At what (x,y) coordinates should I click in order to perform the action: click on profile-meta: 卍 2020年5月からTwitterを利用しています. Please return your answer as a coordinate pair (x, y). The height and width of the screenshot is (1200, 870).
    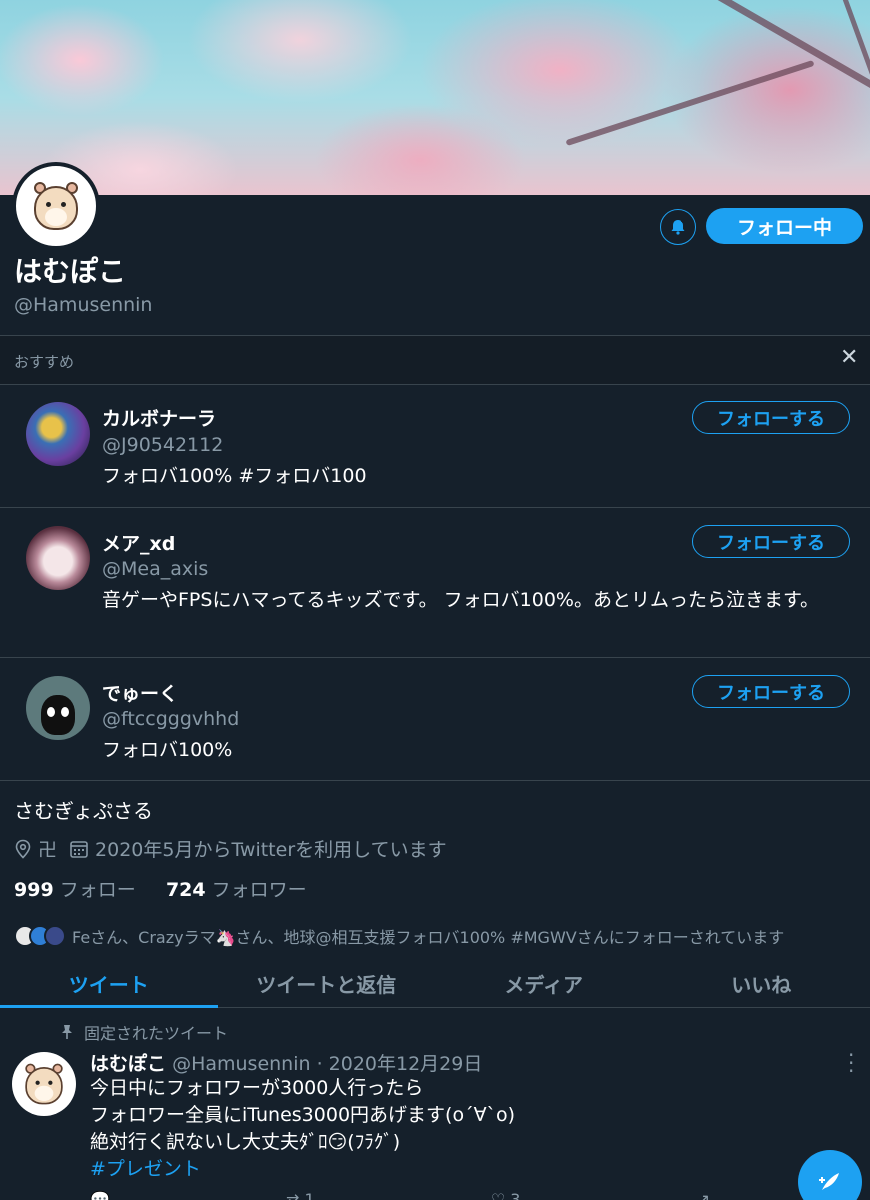
    Looking at the image, I should click on (230, 848).